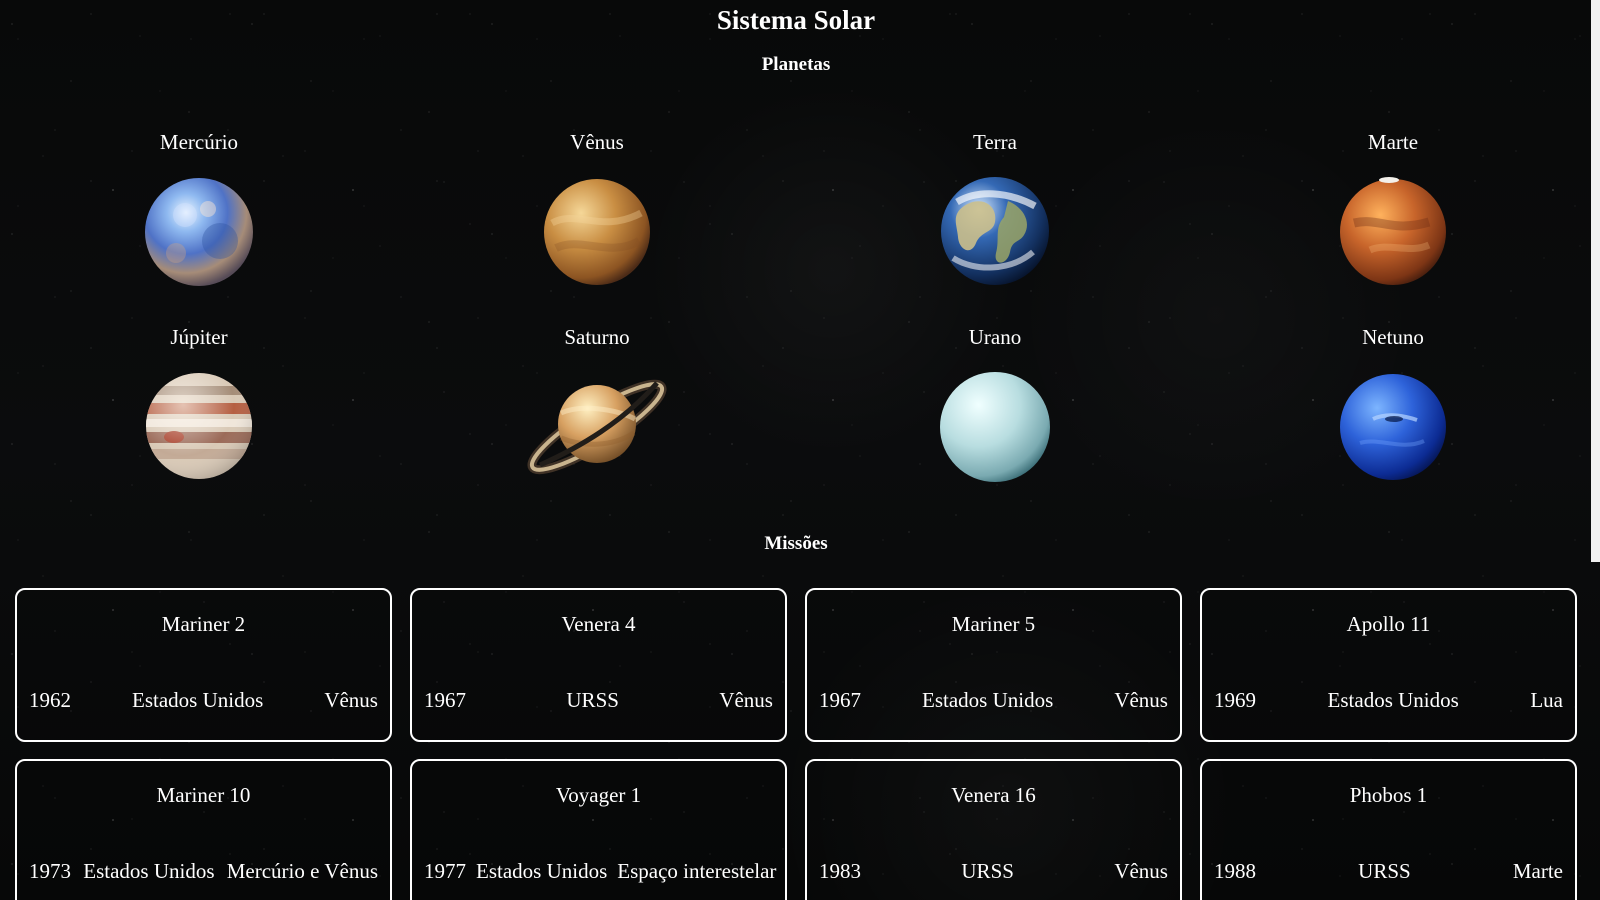  I want to click on vertical-scrollbar, so click(1595, 281).